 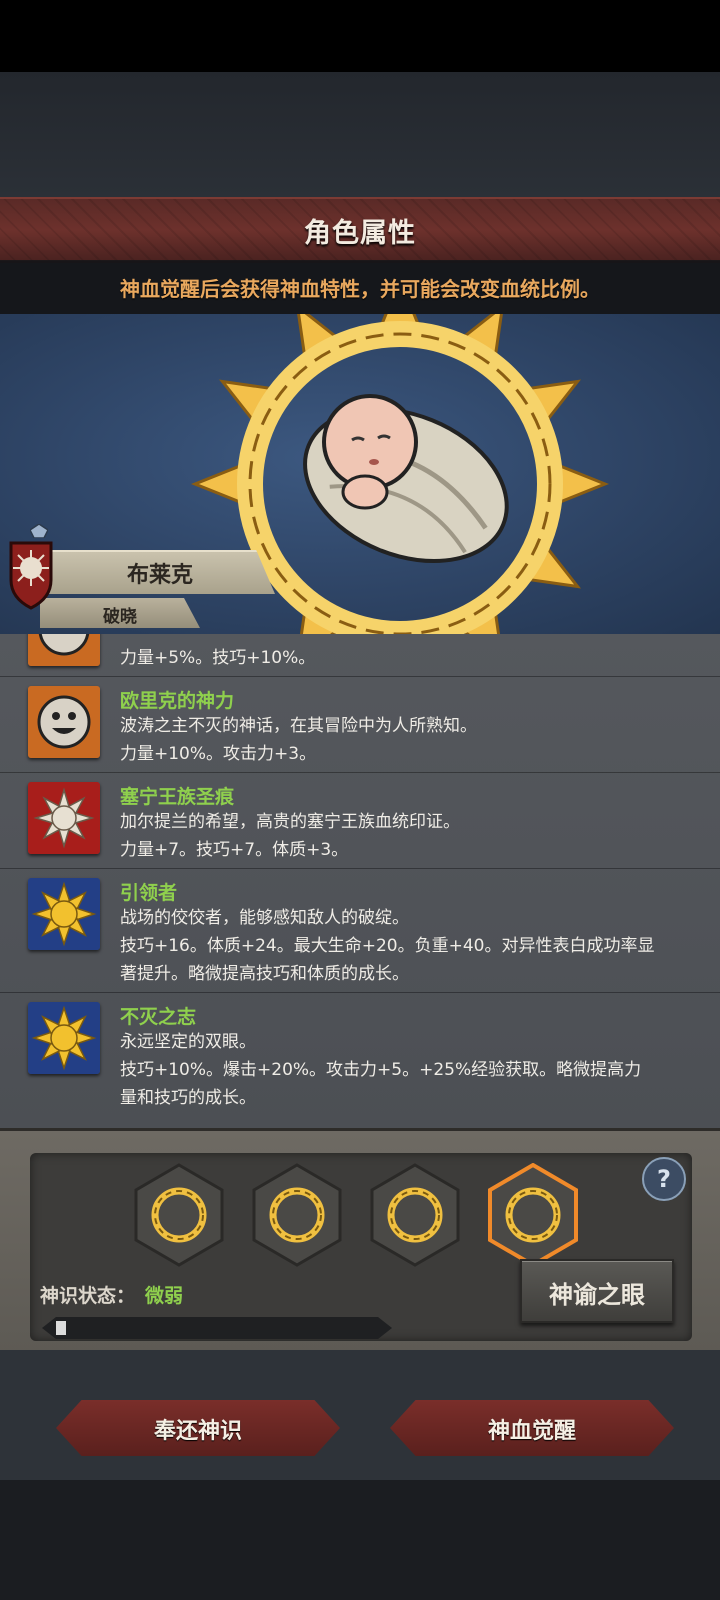 I want to click on return-divinity-button: 奉还神识, so click(x=198, y=1428).